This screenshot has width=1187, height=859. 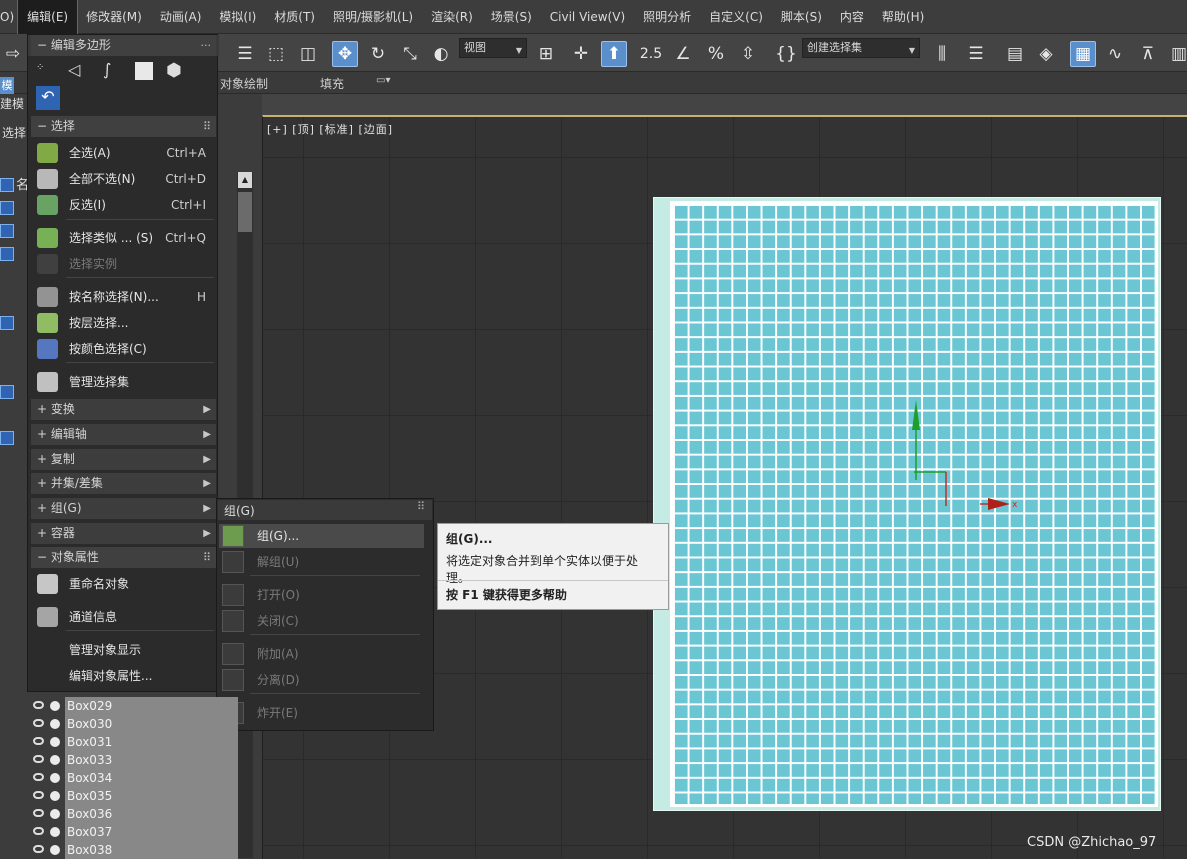 What do you see at coordinates (1001, 504) in the screenshot?
I see `x-axis-gizmo: x` at bounding box center [1001, 504].